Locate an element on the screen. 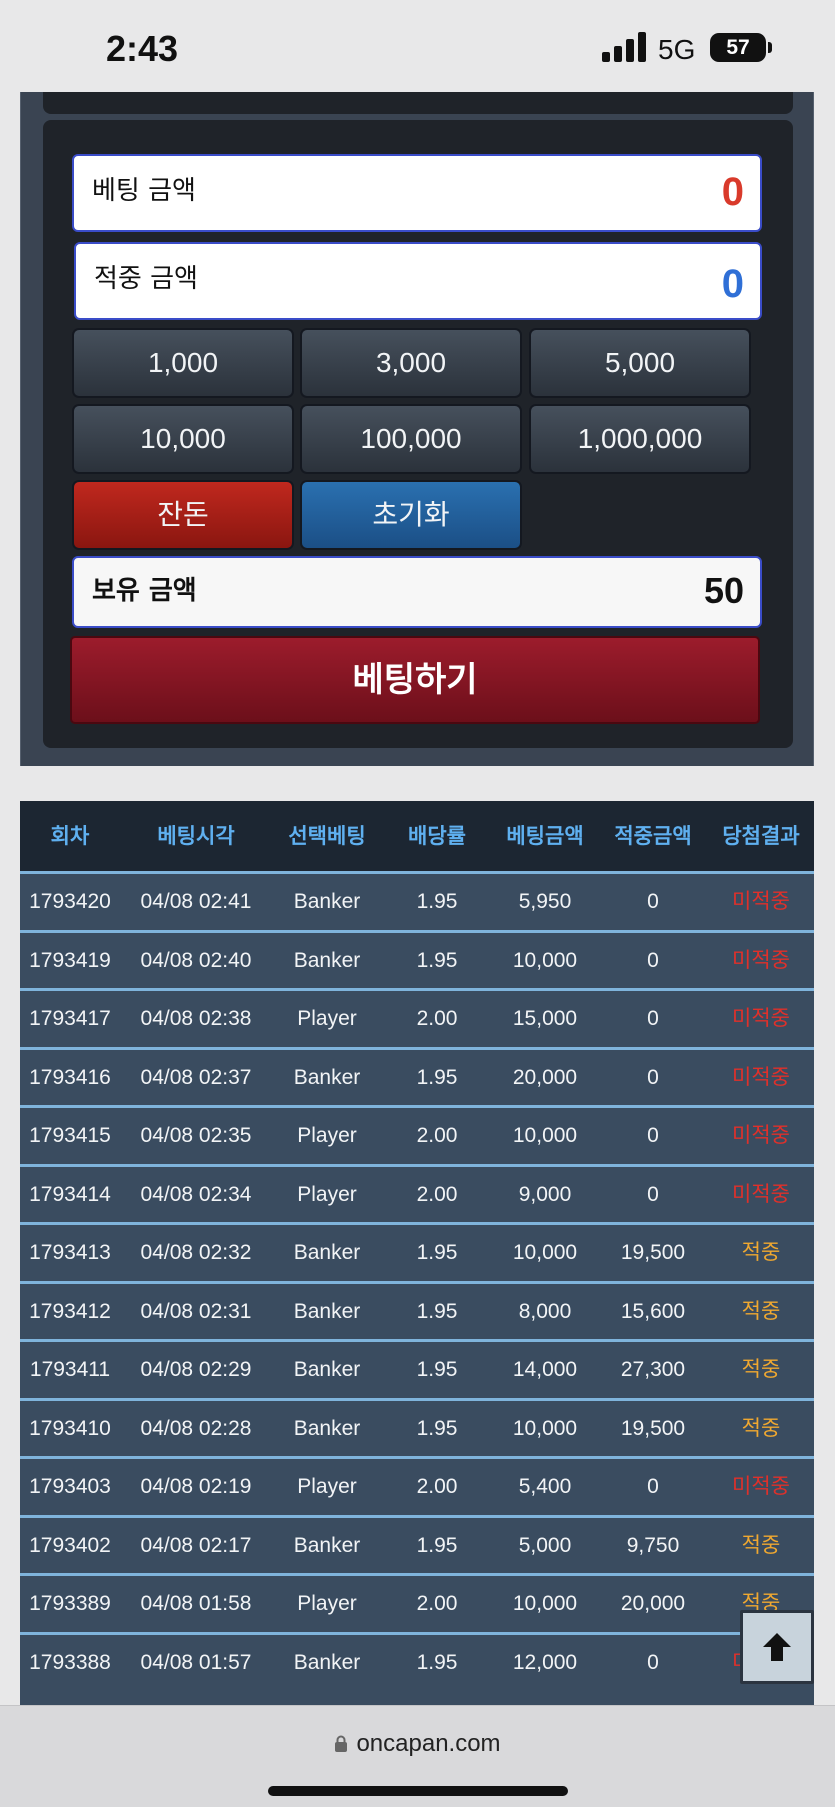 The height and width of the screenshot is (1807, 835). lock-icon is located at coordinates (341, 1743).